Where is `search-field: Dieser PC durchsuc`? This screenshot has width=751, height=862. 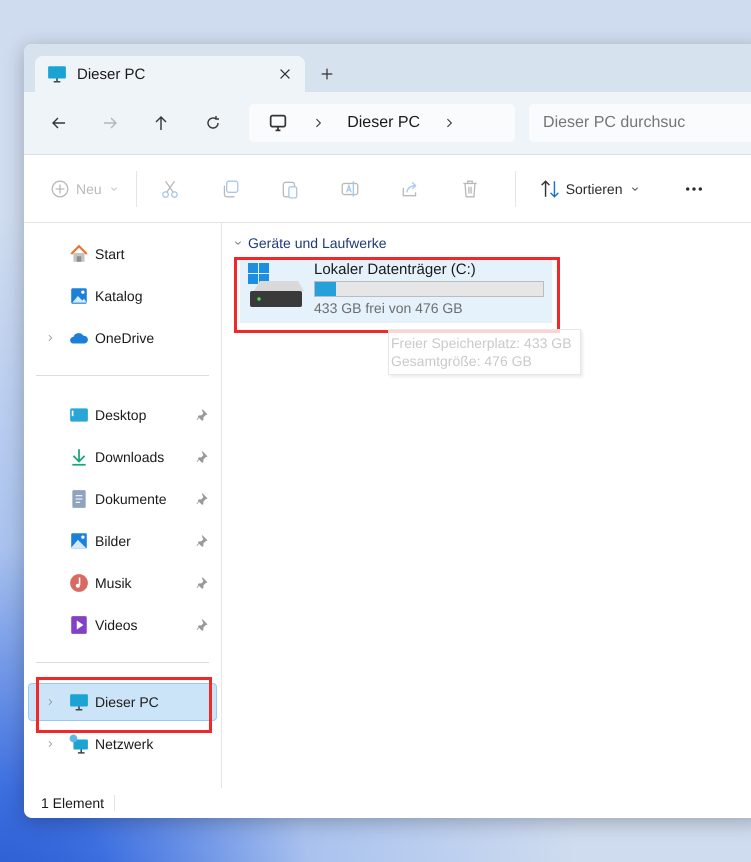
search-field: Dieser PC durchsuc is located at coordinates (640, 123).